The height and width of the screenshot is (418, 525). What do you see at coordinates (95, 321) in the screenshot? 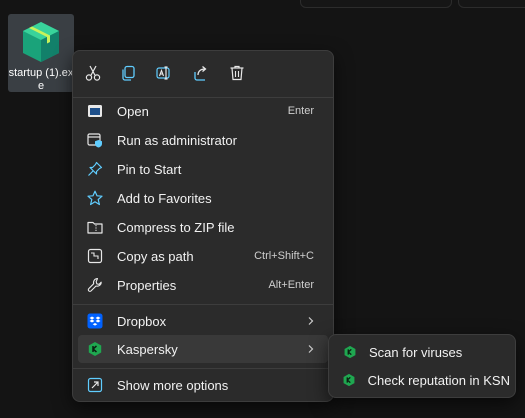
I see `dropbox-icon` at bounding box center [95, 321].